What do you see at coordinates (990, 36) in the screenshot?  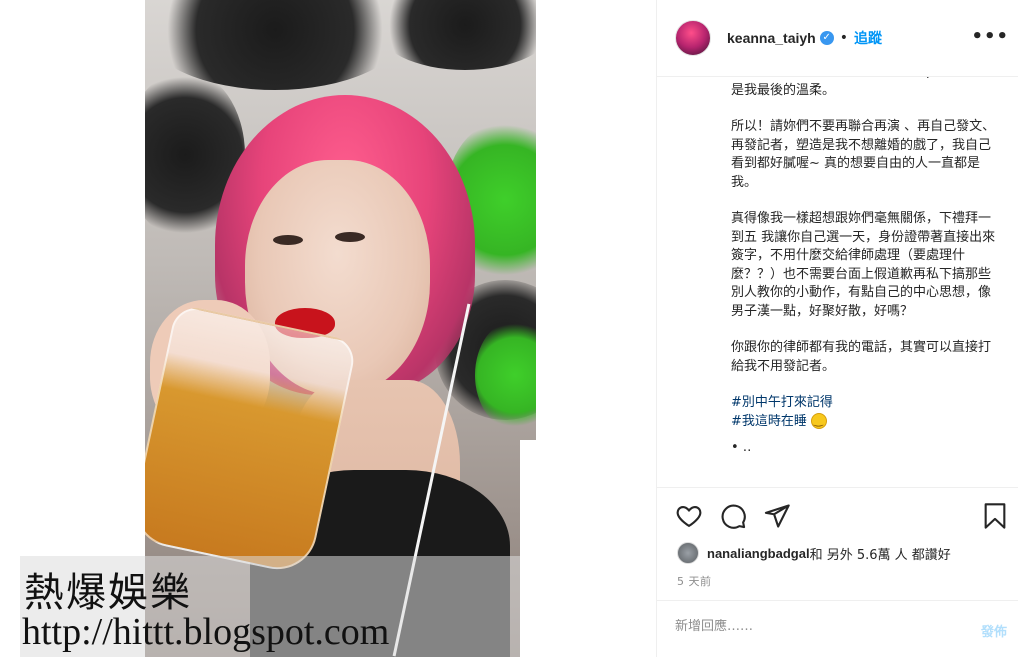 I see `more-horizontal-icon: •••` at bounding box center [990, 36].